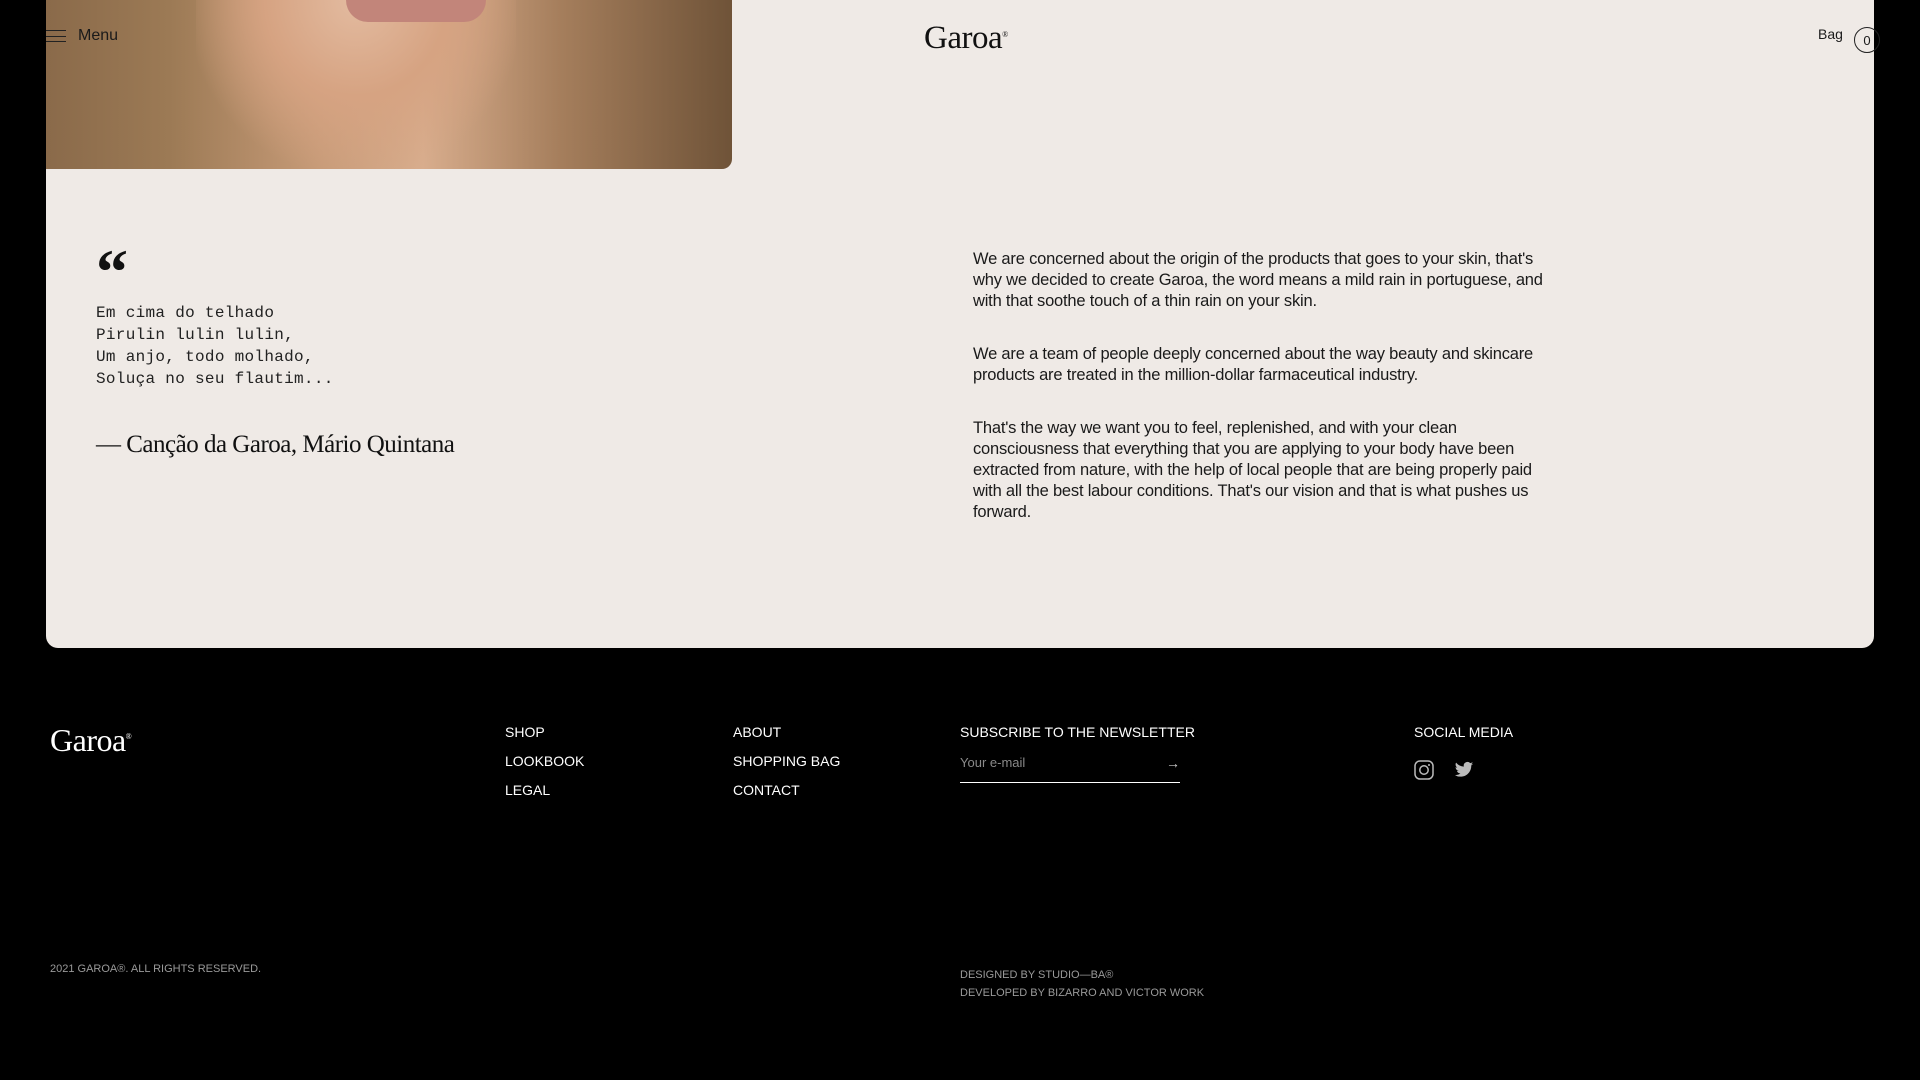  Describe the element at coordinates (1173, 763) in the screenshot. I see `arrow-right-icon: →` at that location.